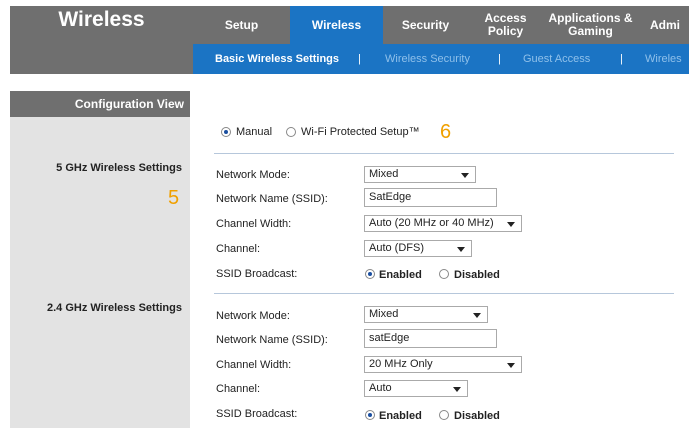 Image resolution: width=689 pixels, height=428 pixels. I want to click on channel-width-select-24ghz: 20 MHz Only, so click(443, 364).